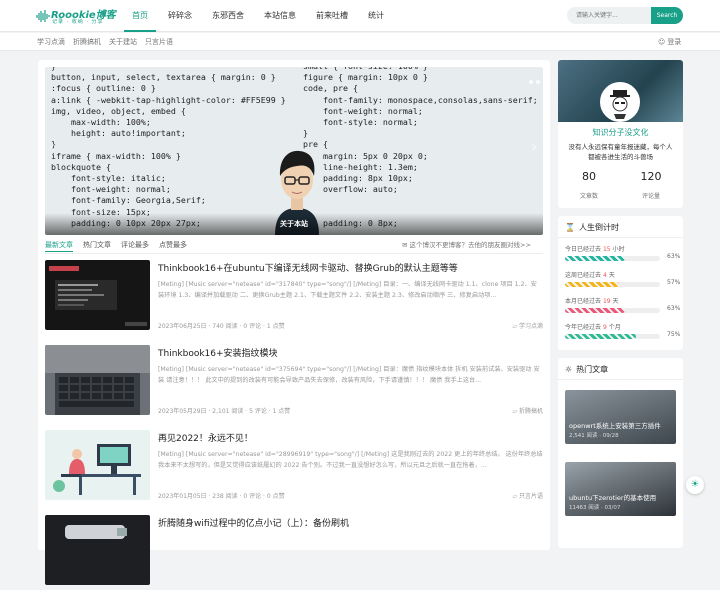  Describe the element at coordinates (651, 176) in the screenshot. I see `comments-count: 120` at that location.